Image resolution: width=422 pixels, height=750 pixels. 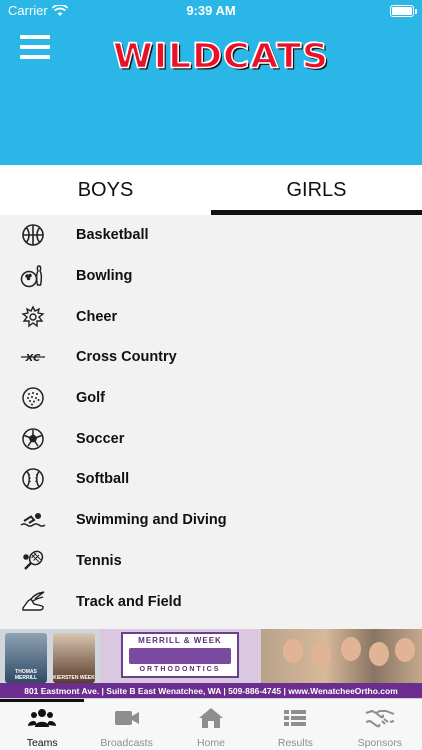 I want to click on bottom-tab-bar: Teams Broadcasts Home Results Sponsors, so click(x=211, y=724).